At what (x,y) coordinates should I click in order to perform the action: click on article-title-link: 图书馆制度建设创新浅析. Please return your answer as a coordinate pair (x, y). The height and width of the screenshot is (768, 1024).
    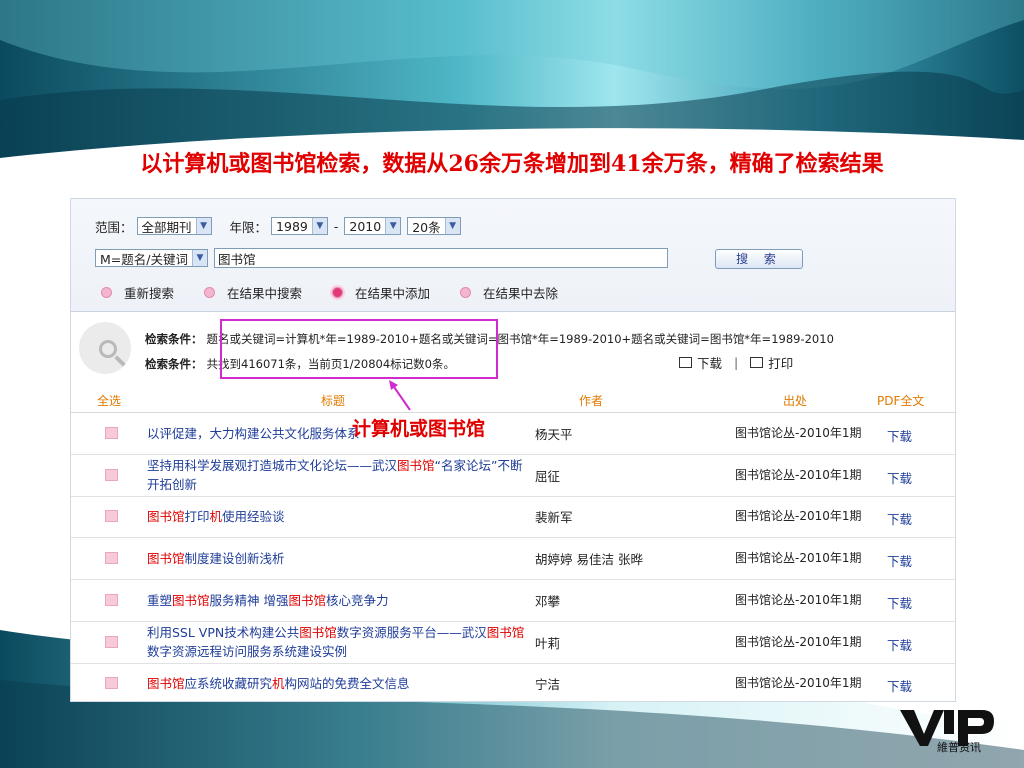
    Looking at the image, I should click on (337, 558).